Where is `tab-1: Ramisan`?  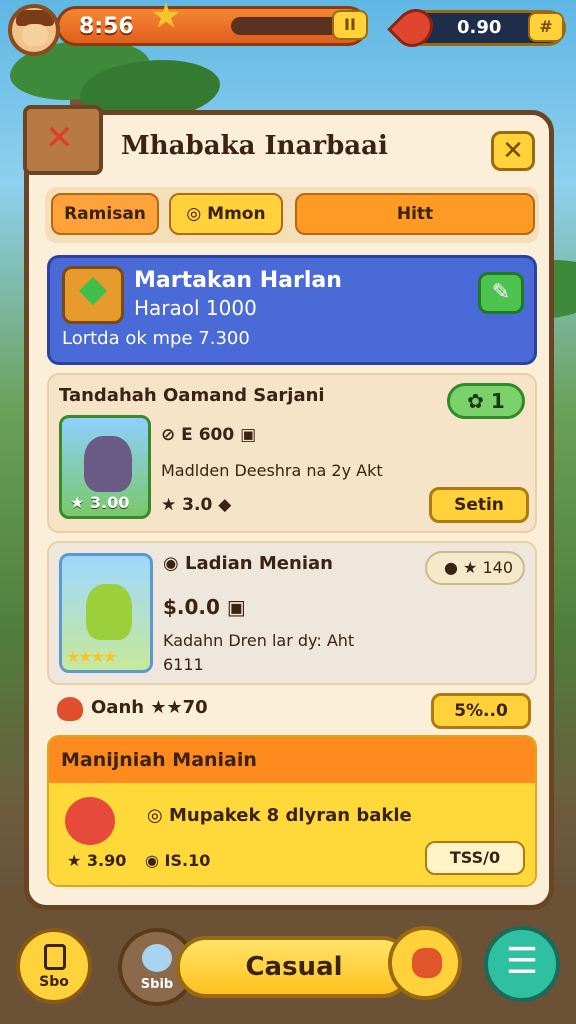 tab-1: Ramisan is located at coordinates (105, 214).